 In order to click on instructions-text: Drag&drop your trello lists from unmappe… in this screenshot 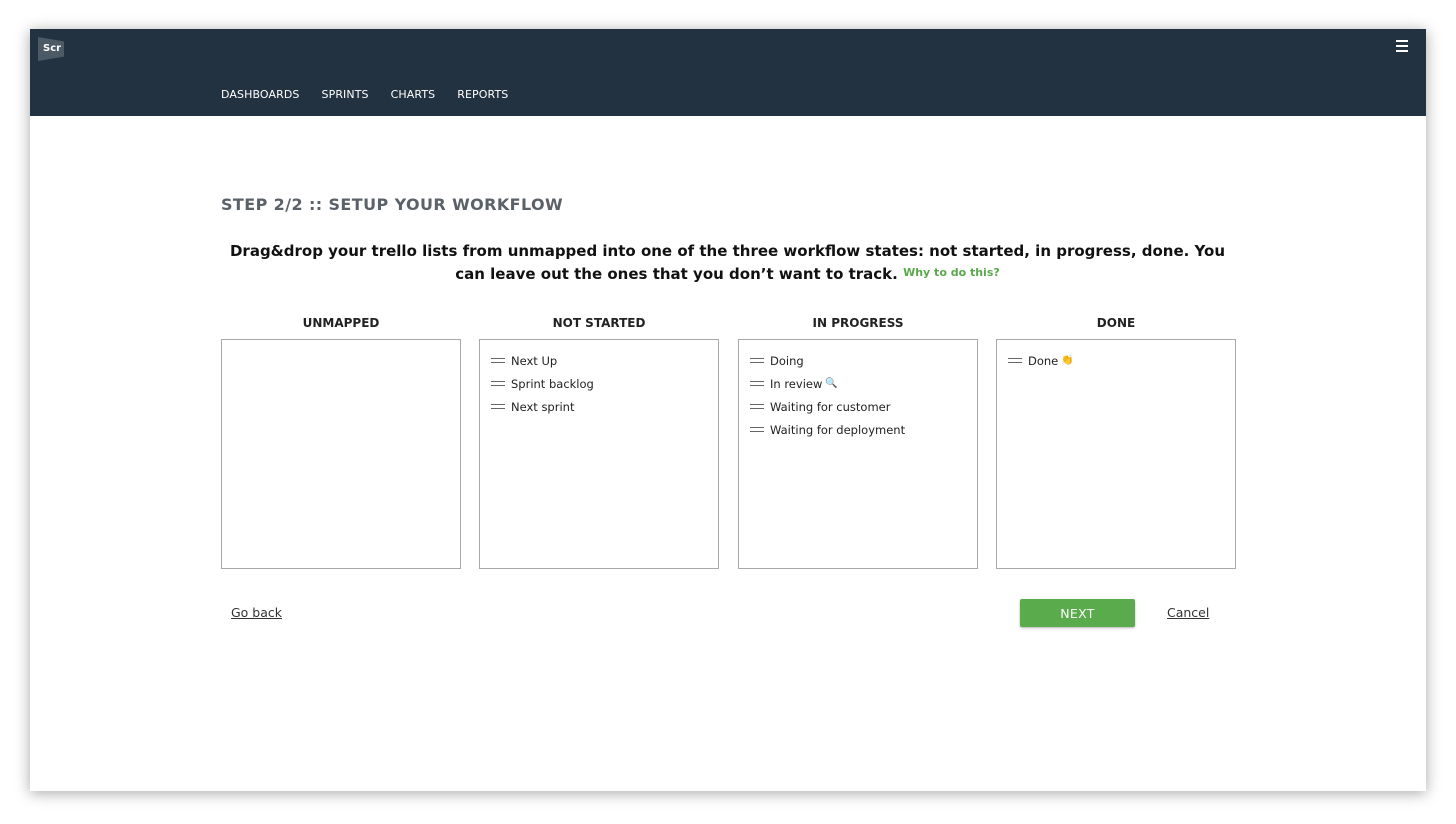, I will do `click(727, 262)`.